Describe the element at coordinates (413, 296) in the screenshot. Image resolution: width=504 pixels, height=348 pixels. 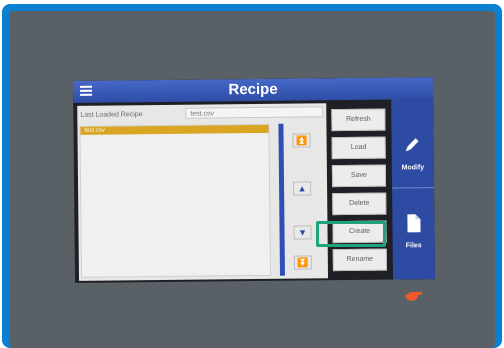
I see `hand-pointer-icon` at that location.